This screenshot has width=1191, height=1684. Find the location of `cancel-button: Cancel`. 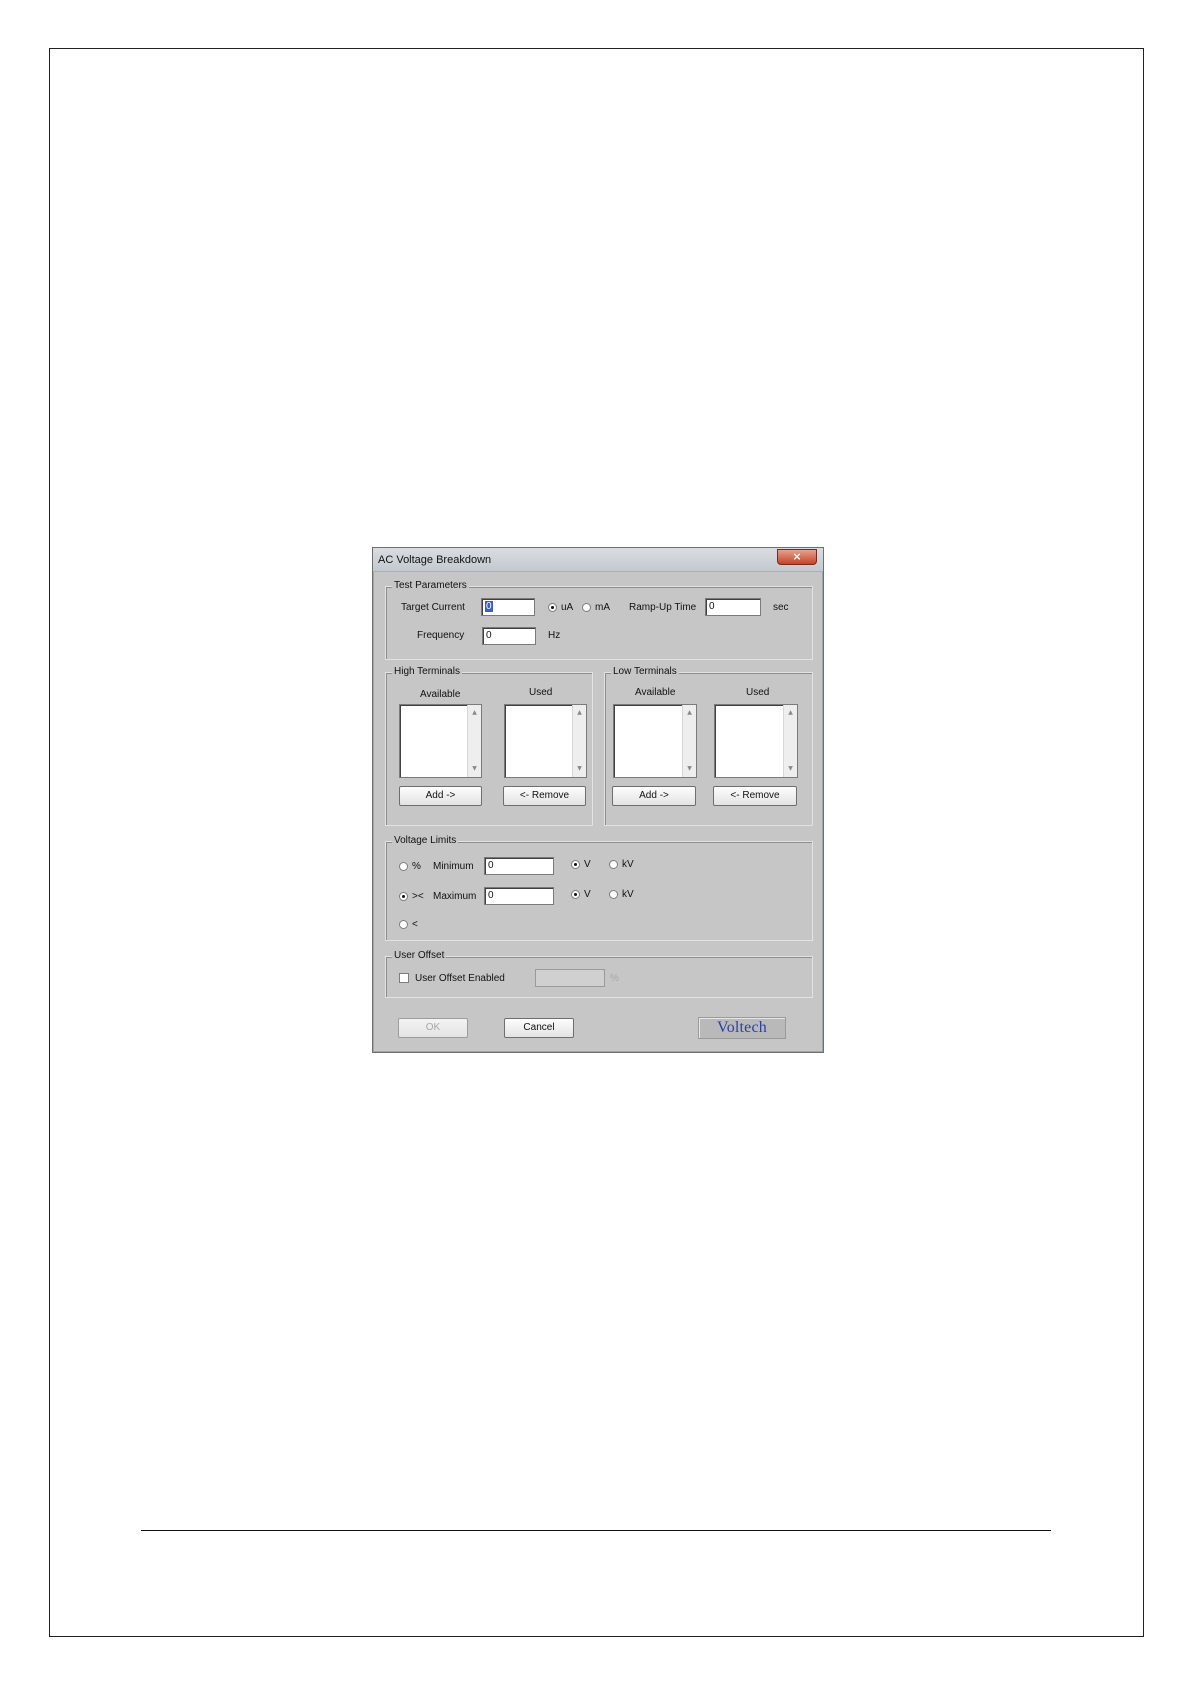

cancel-button: Cancel is located at coordinates (539, 1028).